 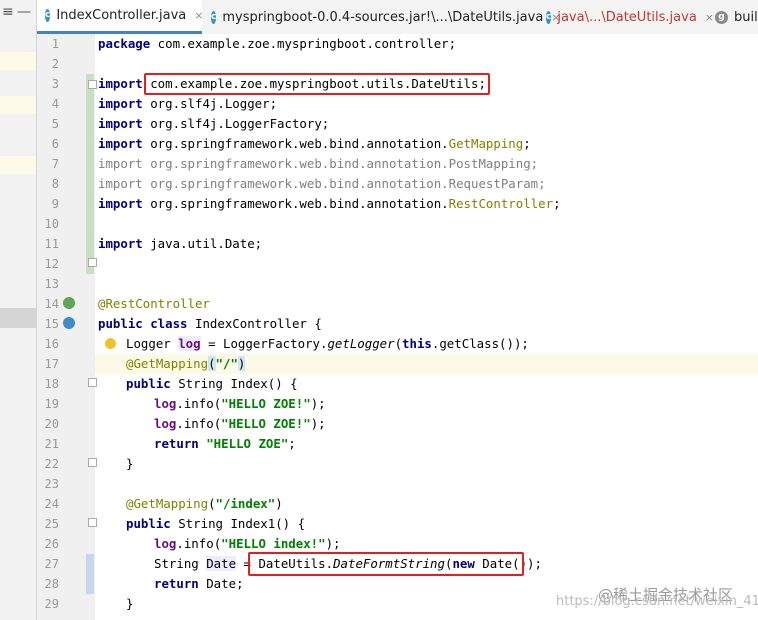 I want to click on vcs-added-marker, so click(x=90, y=174).